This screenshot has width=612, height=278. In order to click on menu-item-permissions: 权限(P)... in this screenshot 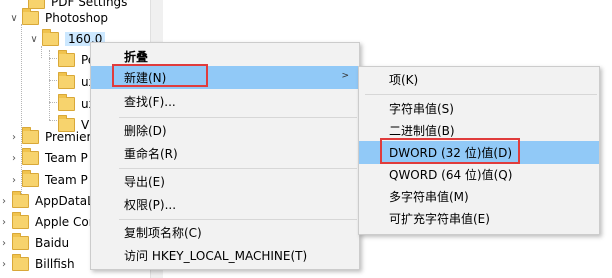, I will do `click(225, 204)`.